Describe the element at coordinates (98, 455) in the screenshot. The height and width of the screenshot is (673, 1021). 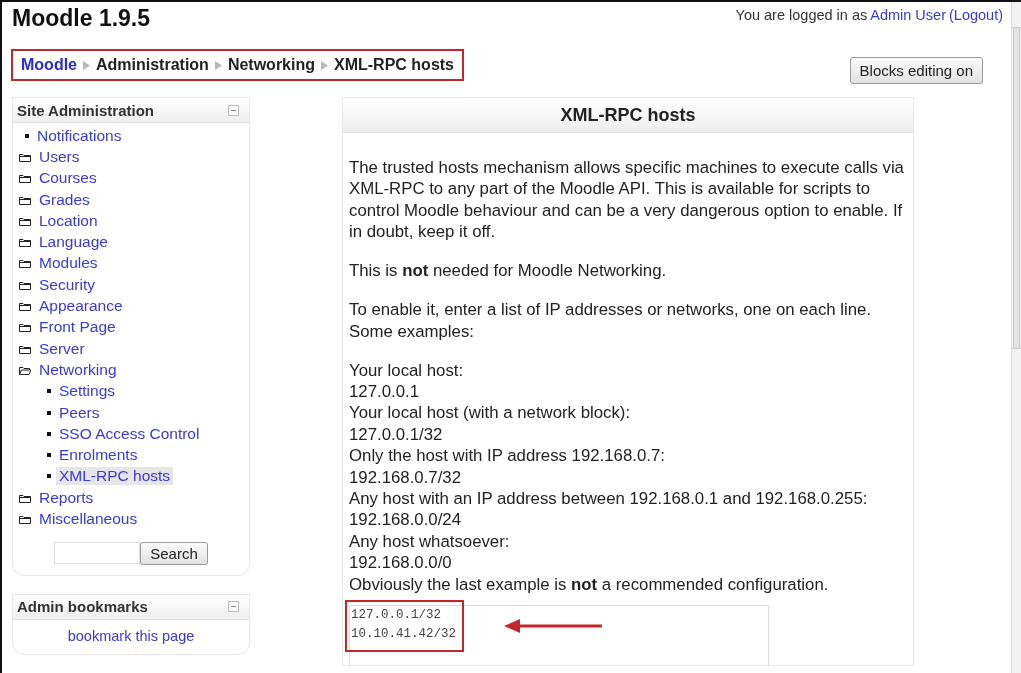
I see `sidebar-link: Enrolments` at that location.